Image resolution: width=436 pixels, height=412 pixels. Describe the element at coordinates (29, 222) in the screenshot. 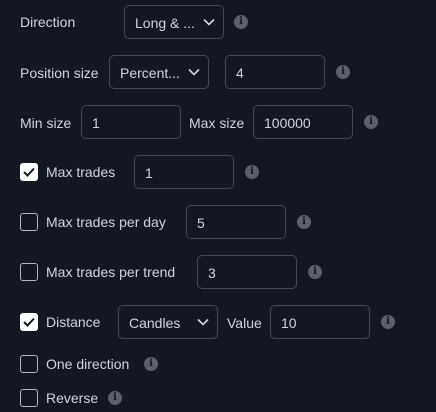

I see `max-trades-per-day-checkbox` at that location.